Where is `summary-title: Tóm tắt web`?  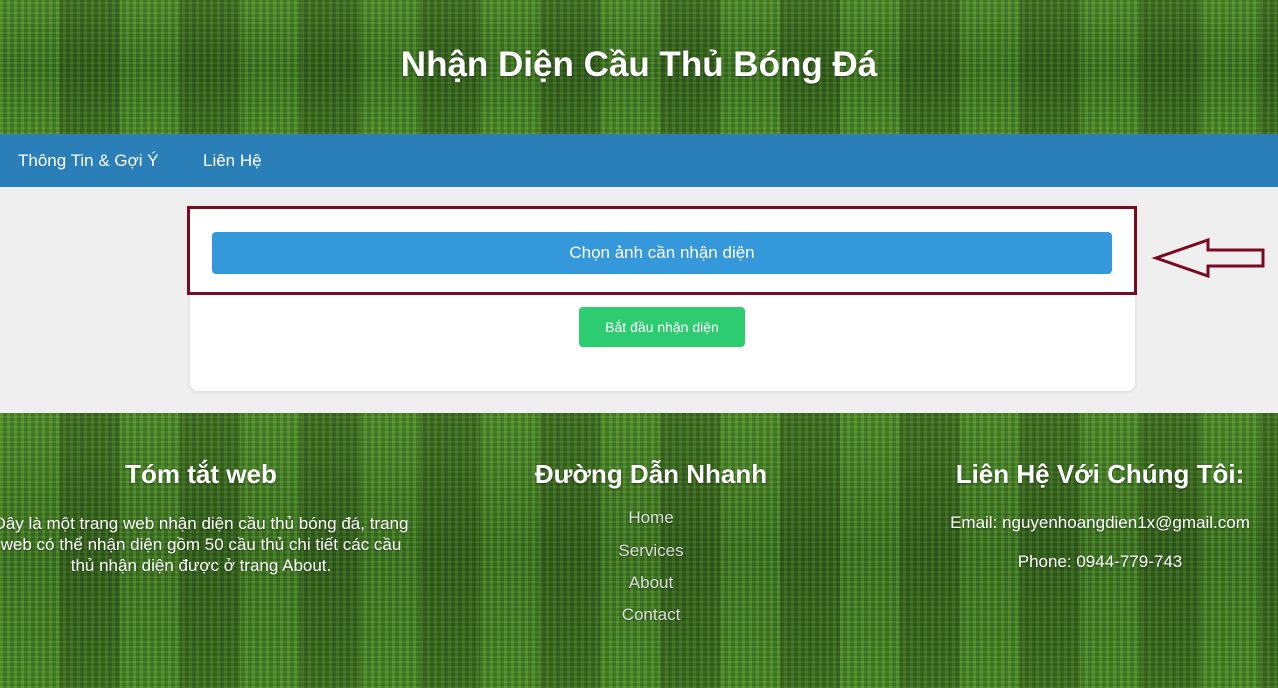 summary-title: Tóm tắt web is located at coordinates (201, 474).